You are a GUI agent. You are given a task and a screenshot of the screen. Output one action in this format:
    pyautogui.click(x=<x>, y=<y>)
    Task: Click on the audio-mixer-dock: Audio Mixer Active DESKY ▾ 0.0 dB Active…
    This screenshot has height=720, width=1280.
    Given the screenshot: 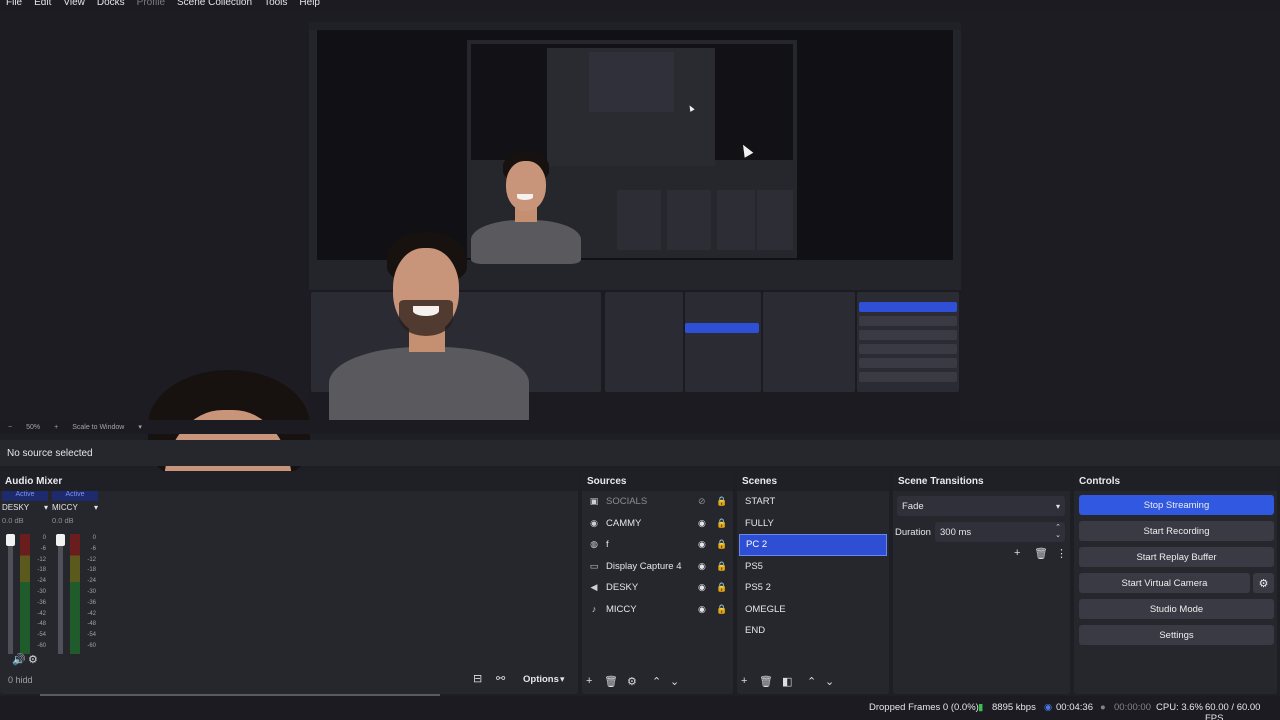 What is the action you would take?
    pyautogui.click(x=289, y=582)
    